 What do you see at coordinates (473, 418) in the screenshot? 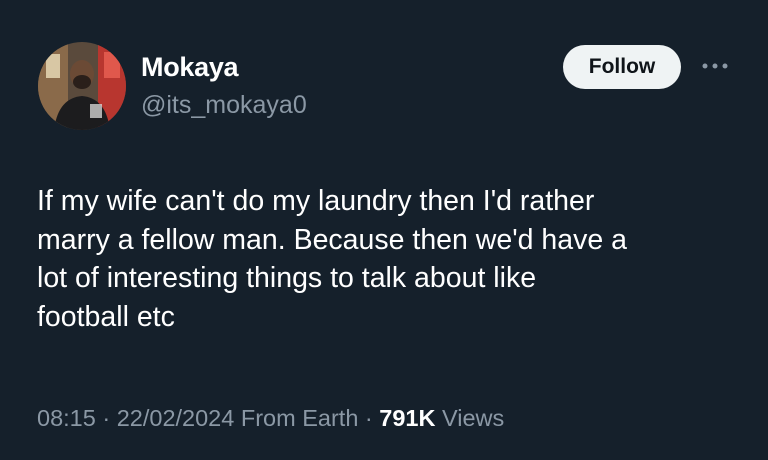
I see `views-label: Views` at bounding box center [473, 418].